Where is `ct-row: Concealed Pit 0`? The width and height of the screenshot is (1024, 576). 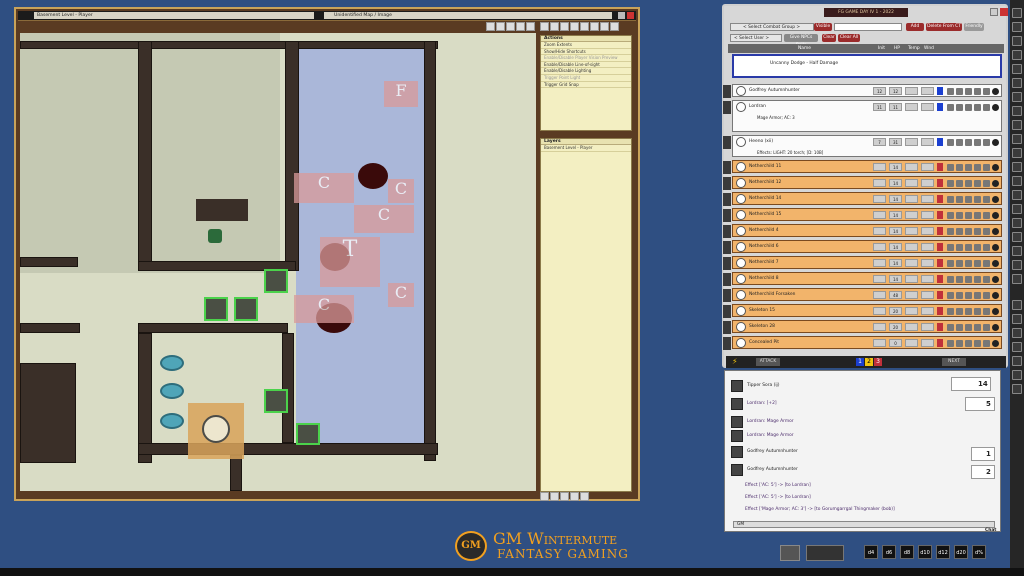 ct-row: Concealed Pit 0 is located at coordinates (862, 343).